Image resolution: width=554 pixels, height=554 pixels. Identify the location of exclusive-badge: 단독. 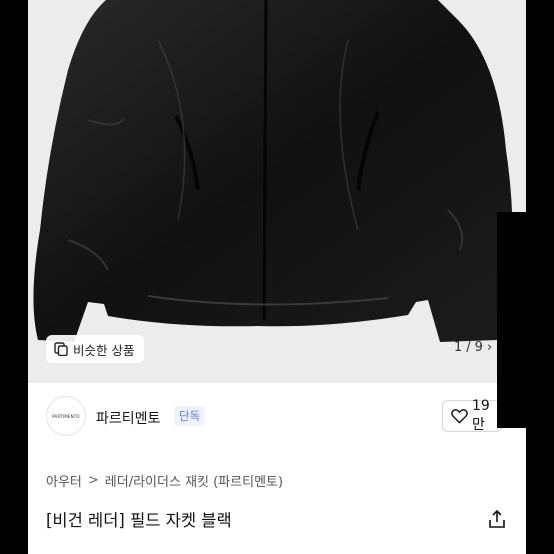
(190, 416).